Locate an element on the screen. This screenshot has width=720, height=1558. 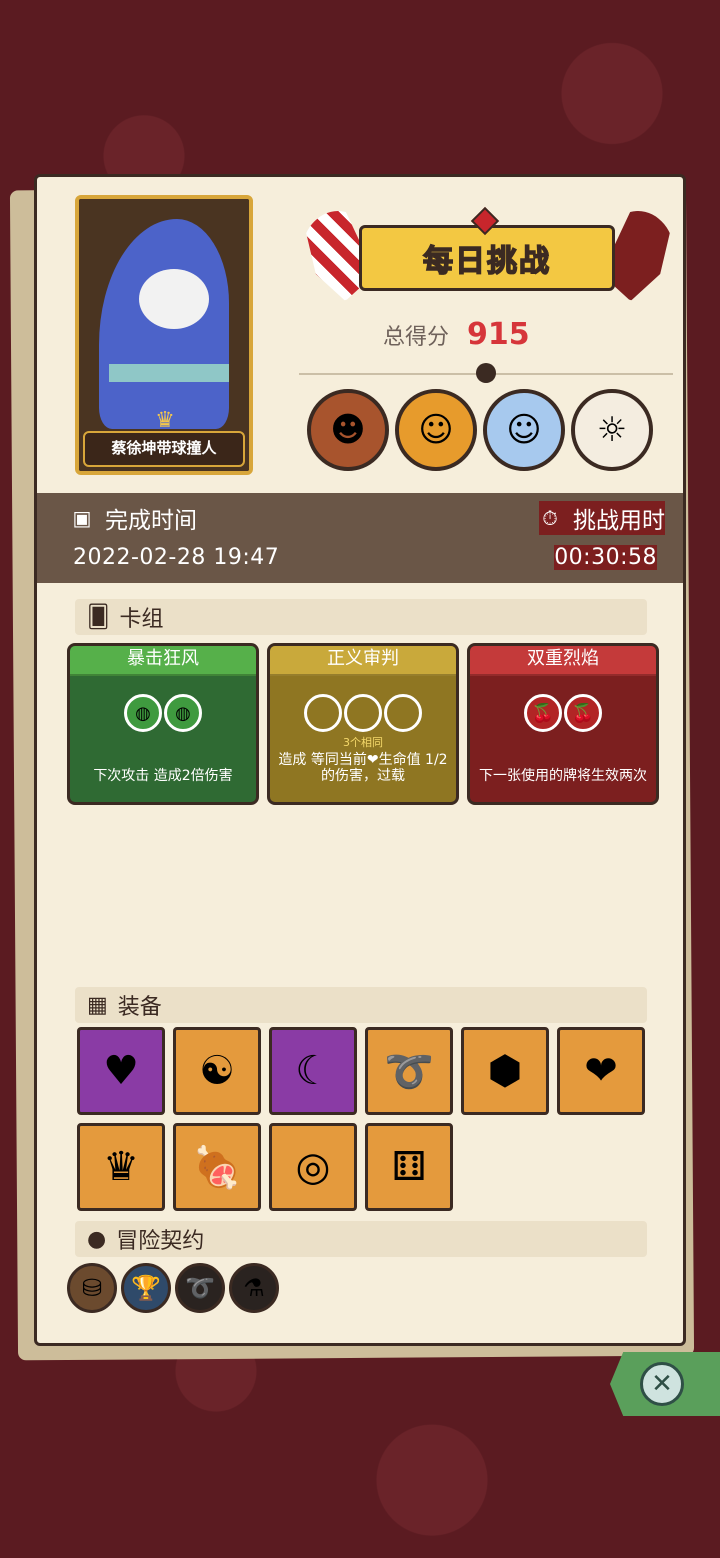
cards-icon: 🂠 is located at coordinates (98, 617).